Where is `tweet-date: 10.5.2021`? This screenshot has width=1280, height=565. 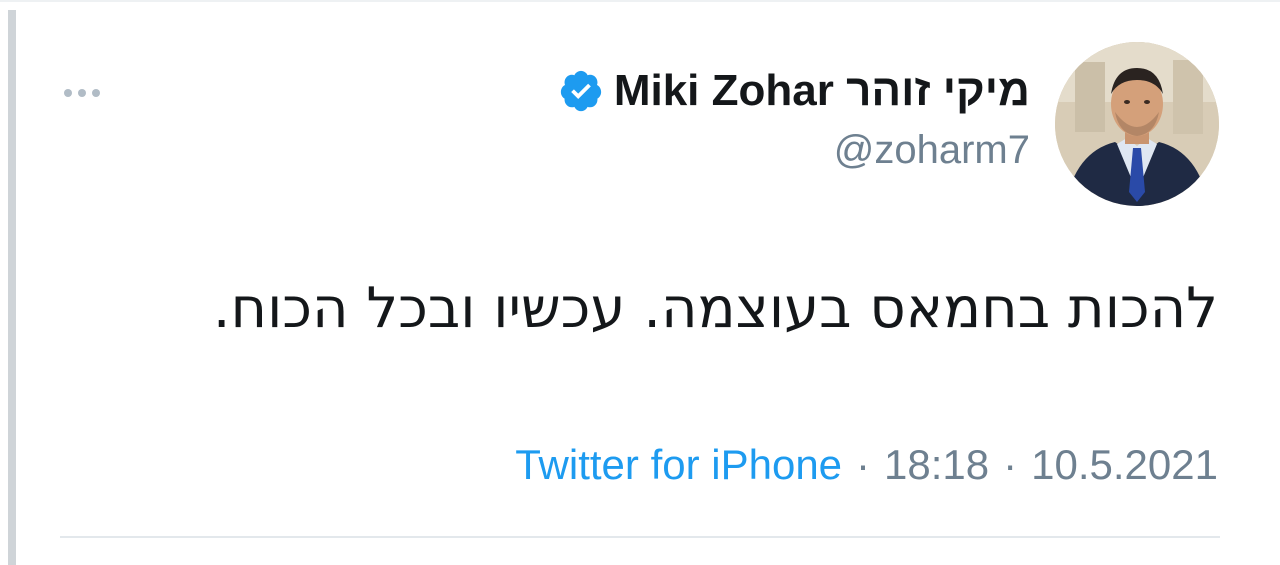
tweet-date: 10.5.2021 is located at coordinates (1124, 464).